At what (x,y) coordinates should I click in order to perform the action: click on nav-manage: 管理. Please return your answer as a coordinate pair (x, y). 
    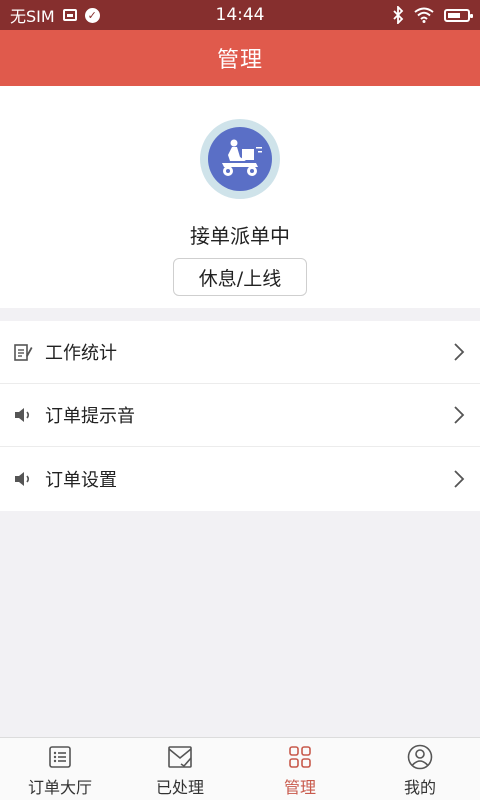
    Looking at the image, I should click on (300, 769).